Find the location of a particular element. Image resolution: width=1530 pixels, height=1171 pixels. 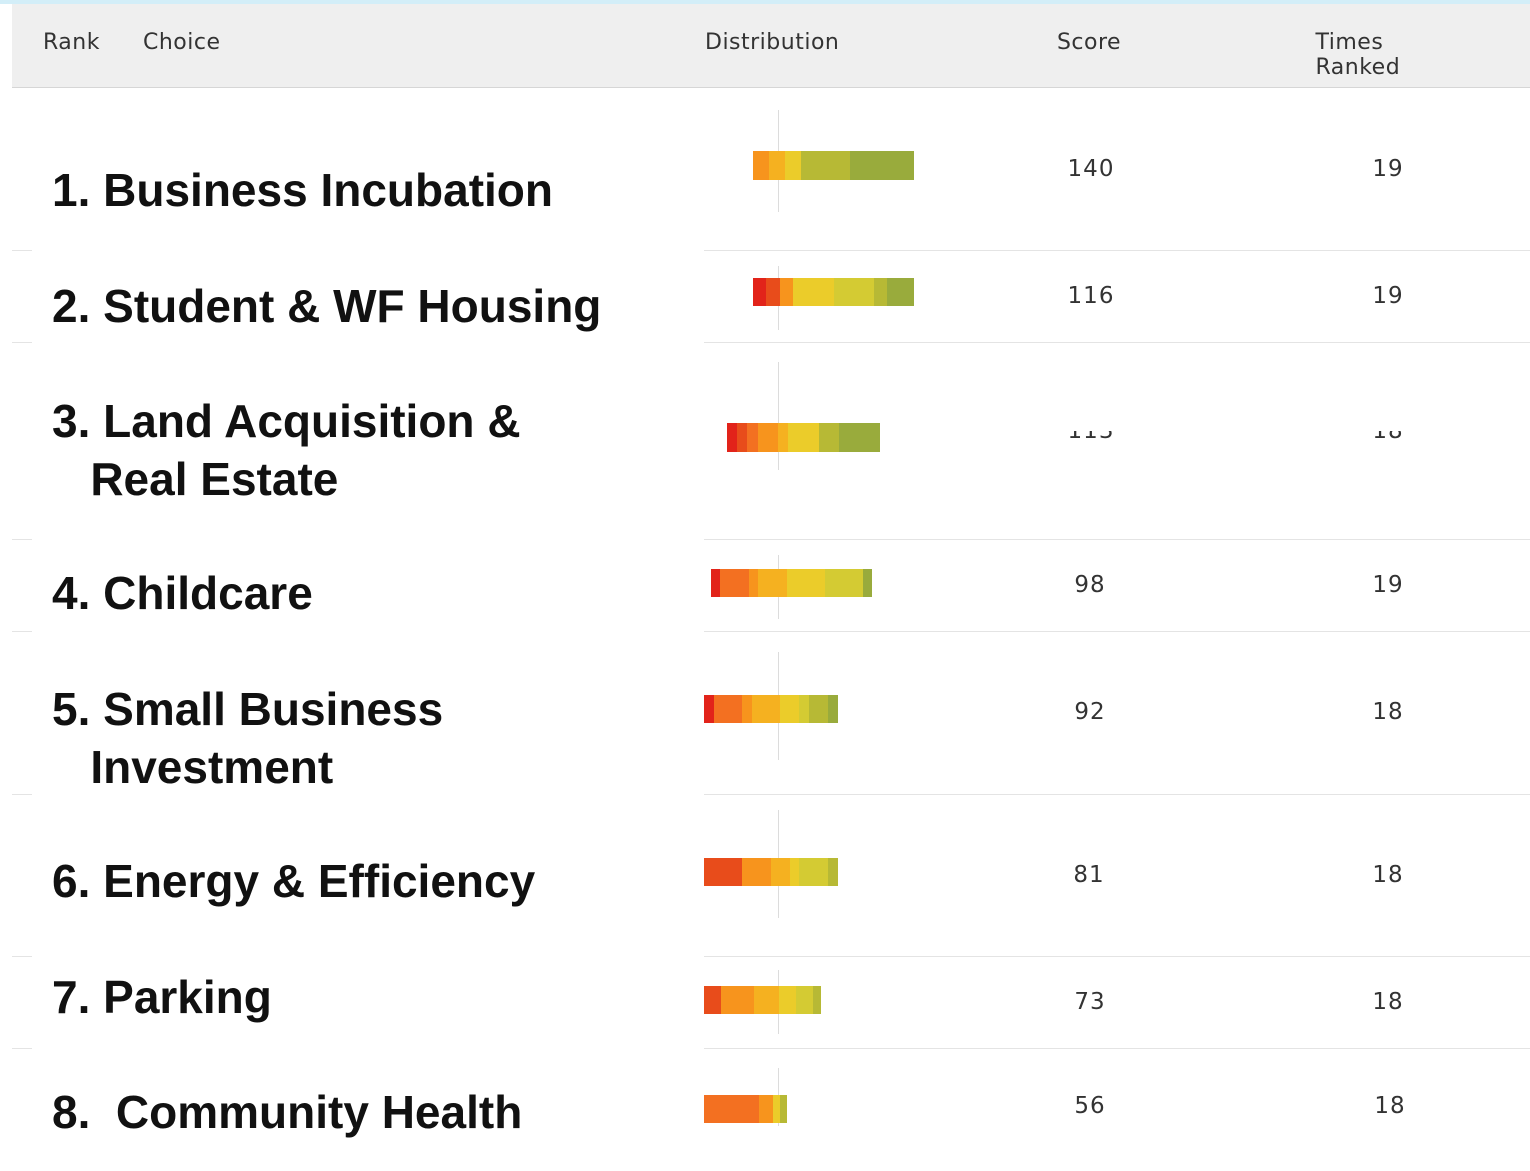

header-times-ranked: Times Ranked is located at coordinates (1387, 55).